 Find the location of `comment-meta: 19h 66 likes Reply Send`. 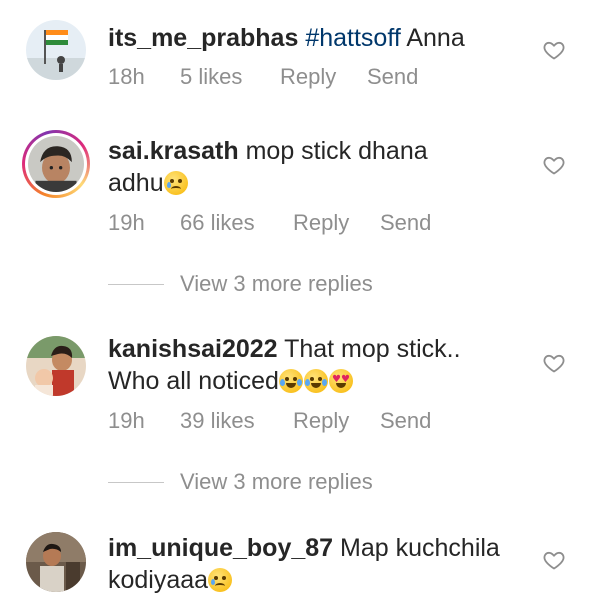

comment-meta: 19h 66 likes Reply Send is located at coordinates (269, 223).